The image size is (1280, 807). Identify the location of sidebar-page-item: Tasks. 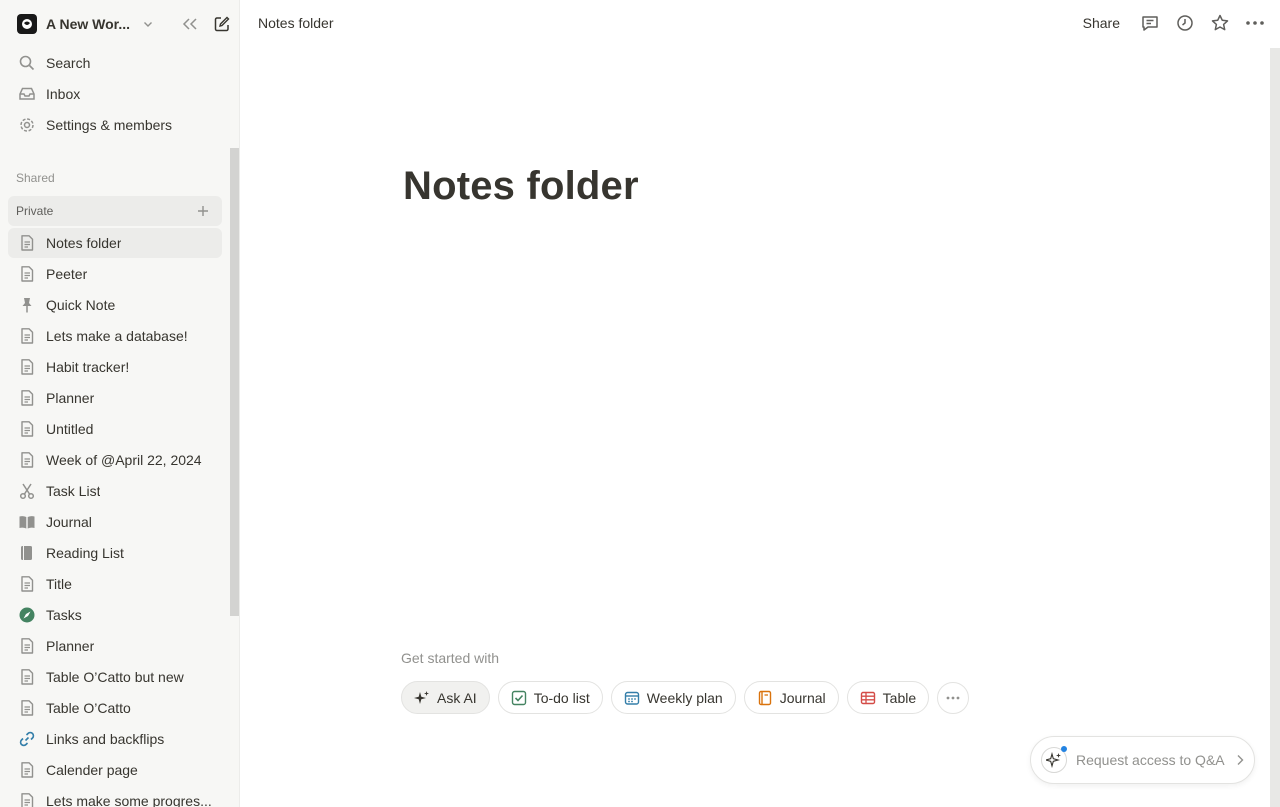
(115, 615).